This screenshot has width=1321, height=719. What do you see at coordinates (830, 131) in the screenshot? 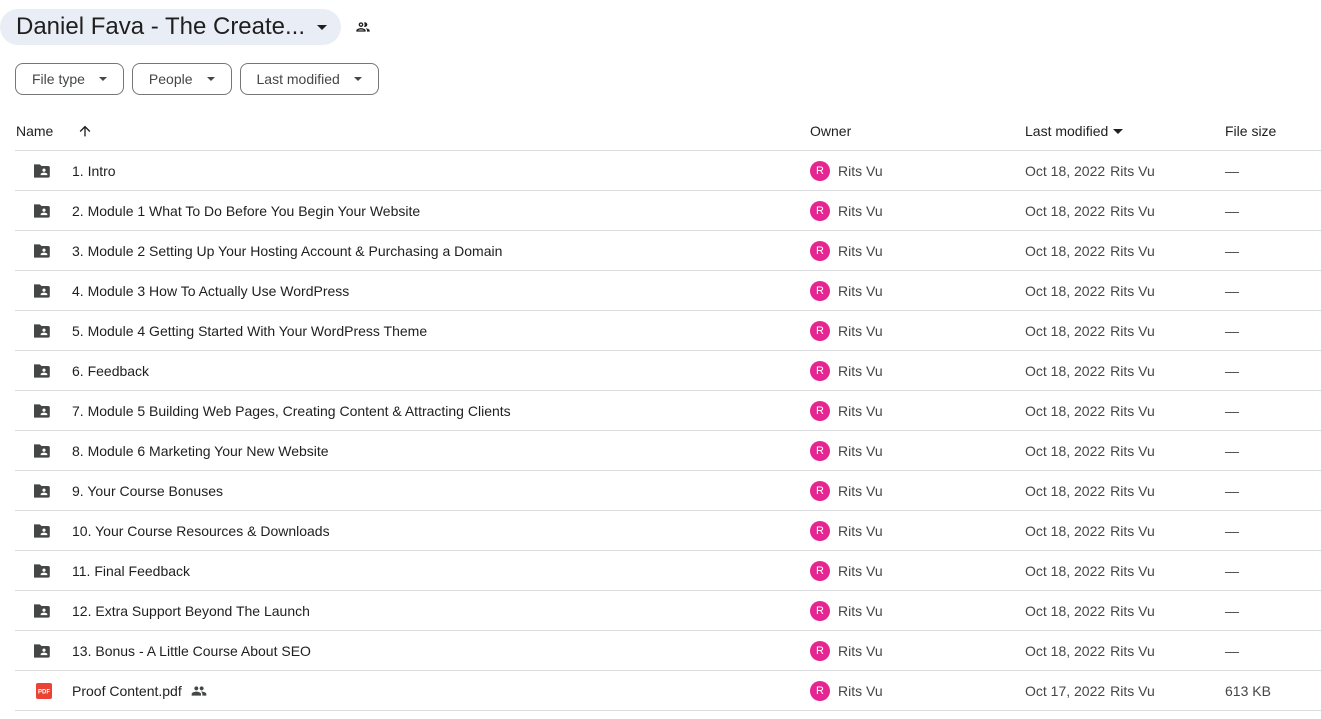
I see `owner-column-header: Owner` at bounding box center [830, 131].